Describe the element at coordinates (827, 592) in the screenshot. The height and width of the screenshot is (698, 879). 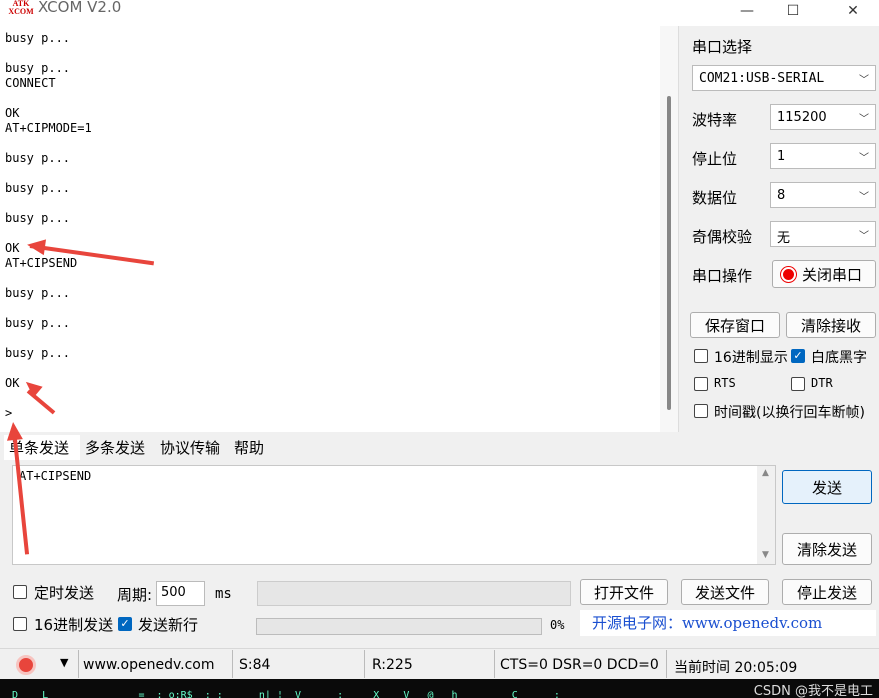
I see `stop-send-button: 停止发送` at that location.